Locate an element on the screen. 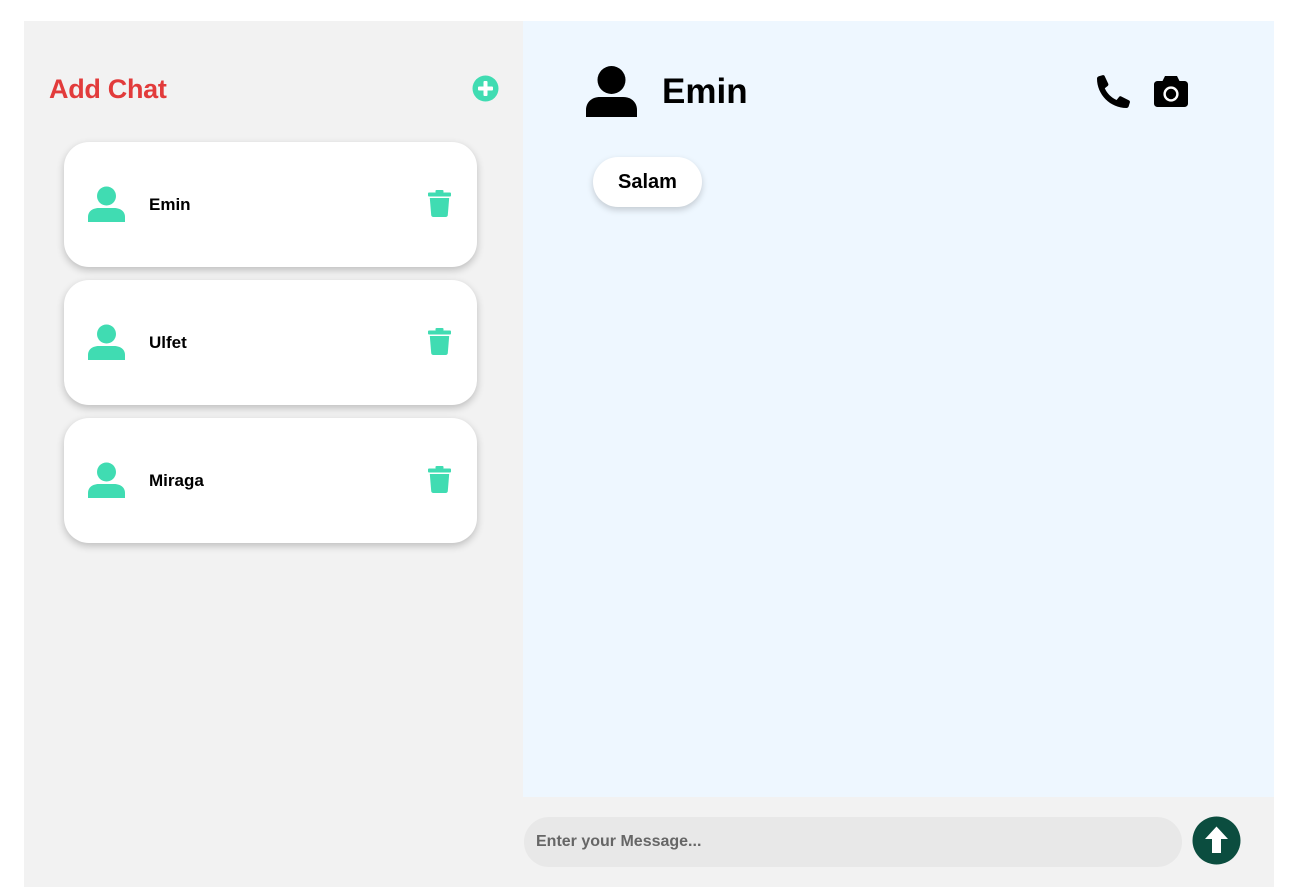 The image size is (1293, 887). chat-name: Miraga is located at coordinates (176, 480).